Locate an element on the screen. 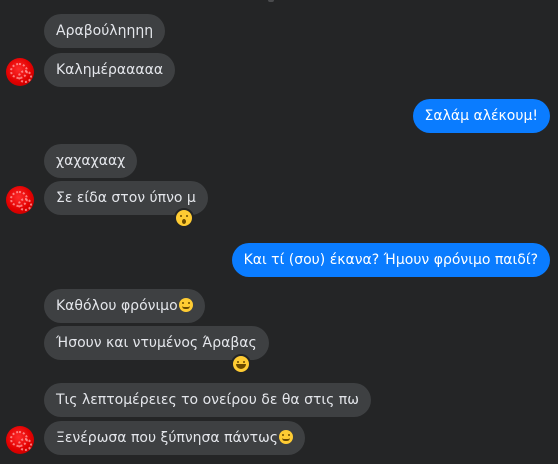 Image resolution: width=558 pixels, height=464 pixels. message-text: Αραβούληηηη is located at coordinates (105, 31).